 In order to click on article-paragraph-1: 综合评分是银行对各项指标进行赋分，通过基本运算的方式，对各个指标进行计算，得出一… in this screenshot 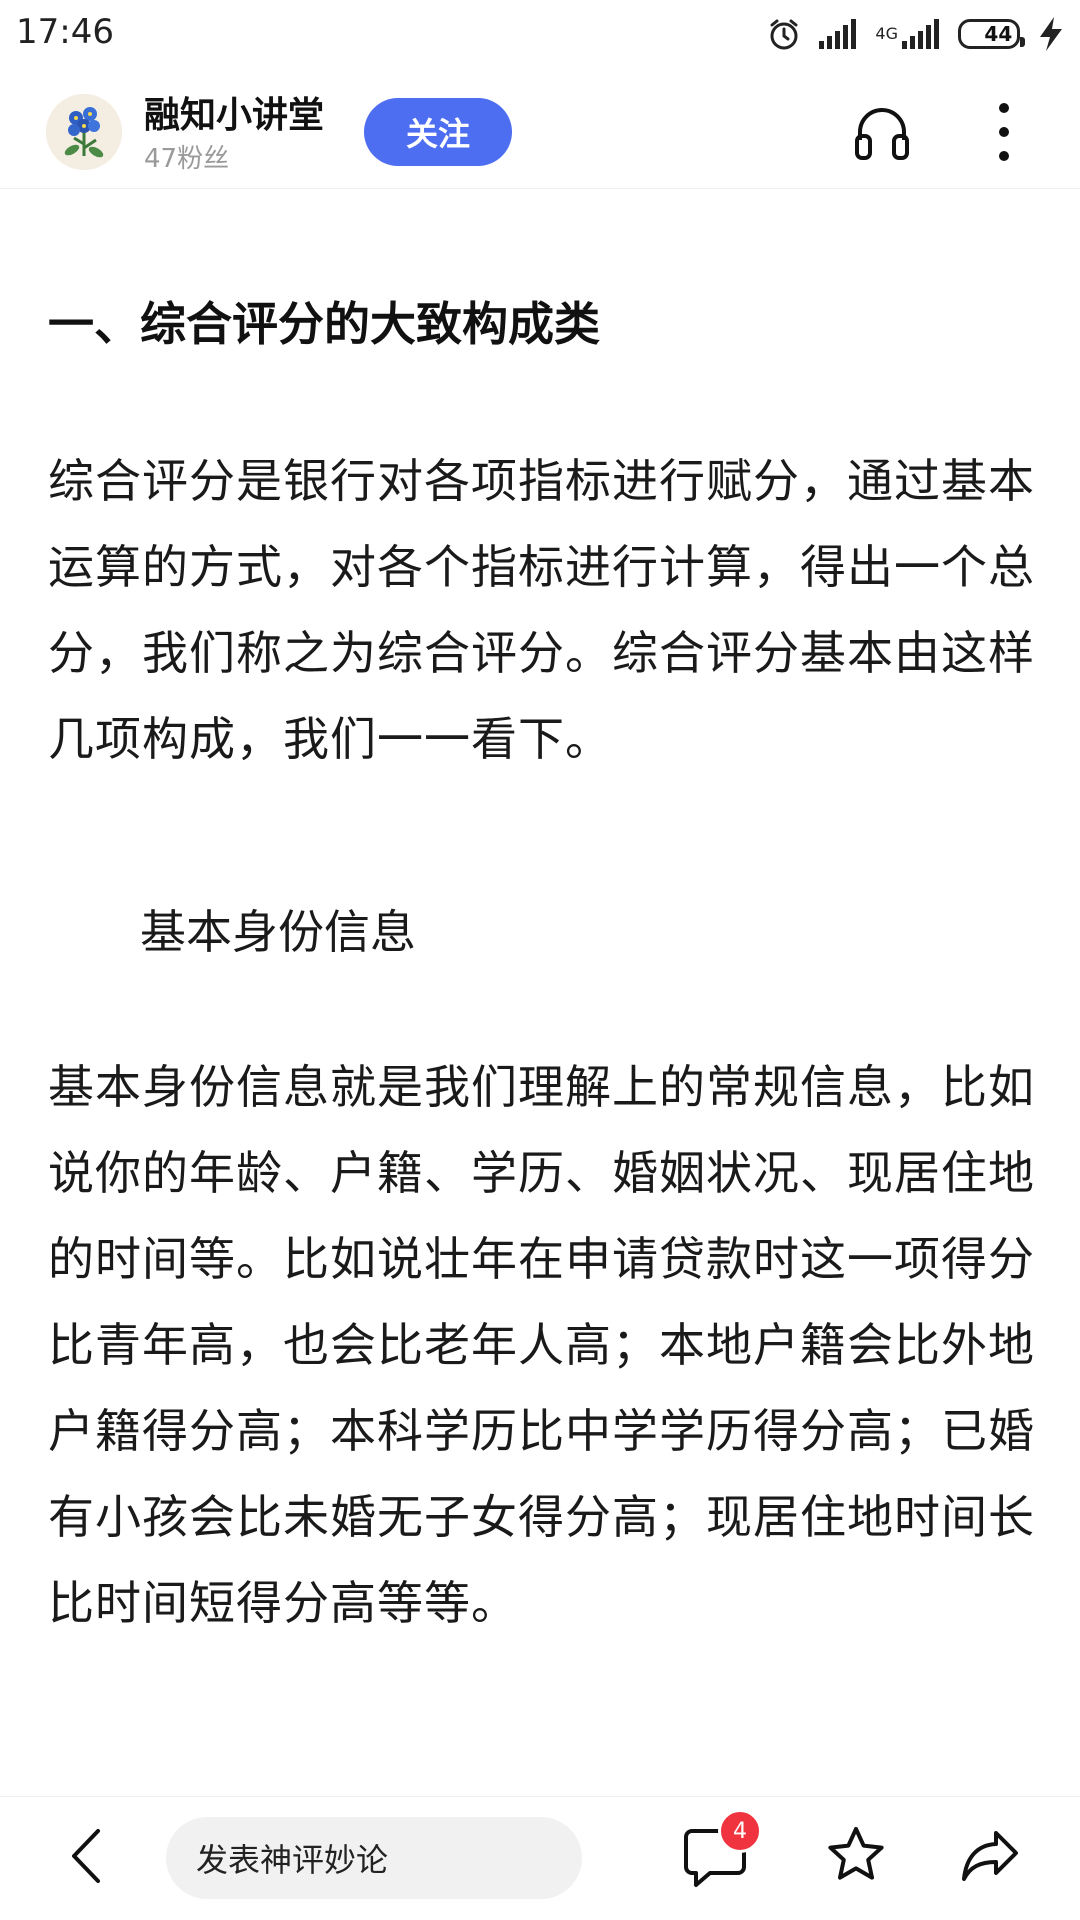, I will do `click(541, 610)`.